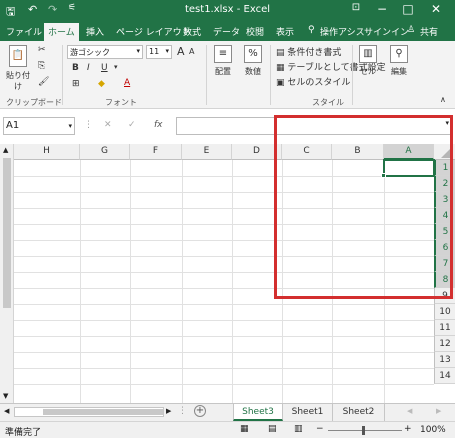  I want to click on sheet-tab-sheet1: Sheet1, so click(308, 412).